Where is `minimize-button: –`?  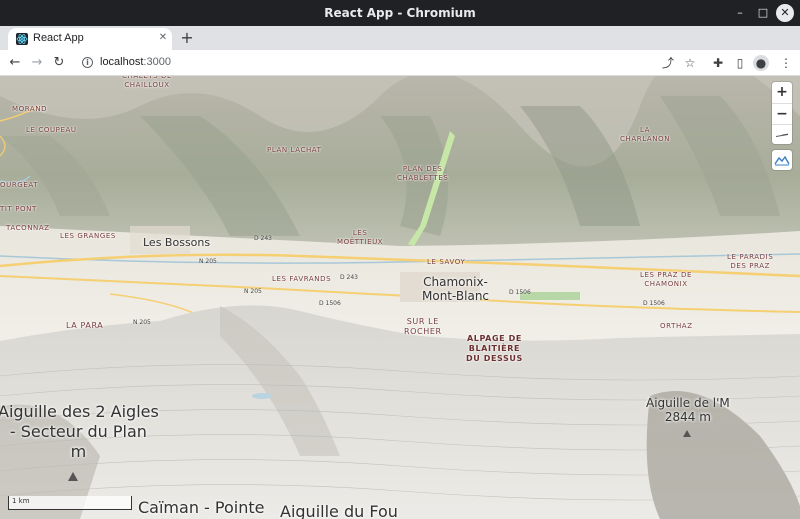
minimize-button: – is located at coordinates (740, 13).